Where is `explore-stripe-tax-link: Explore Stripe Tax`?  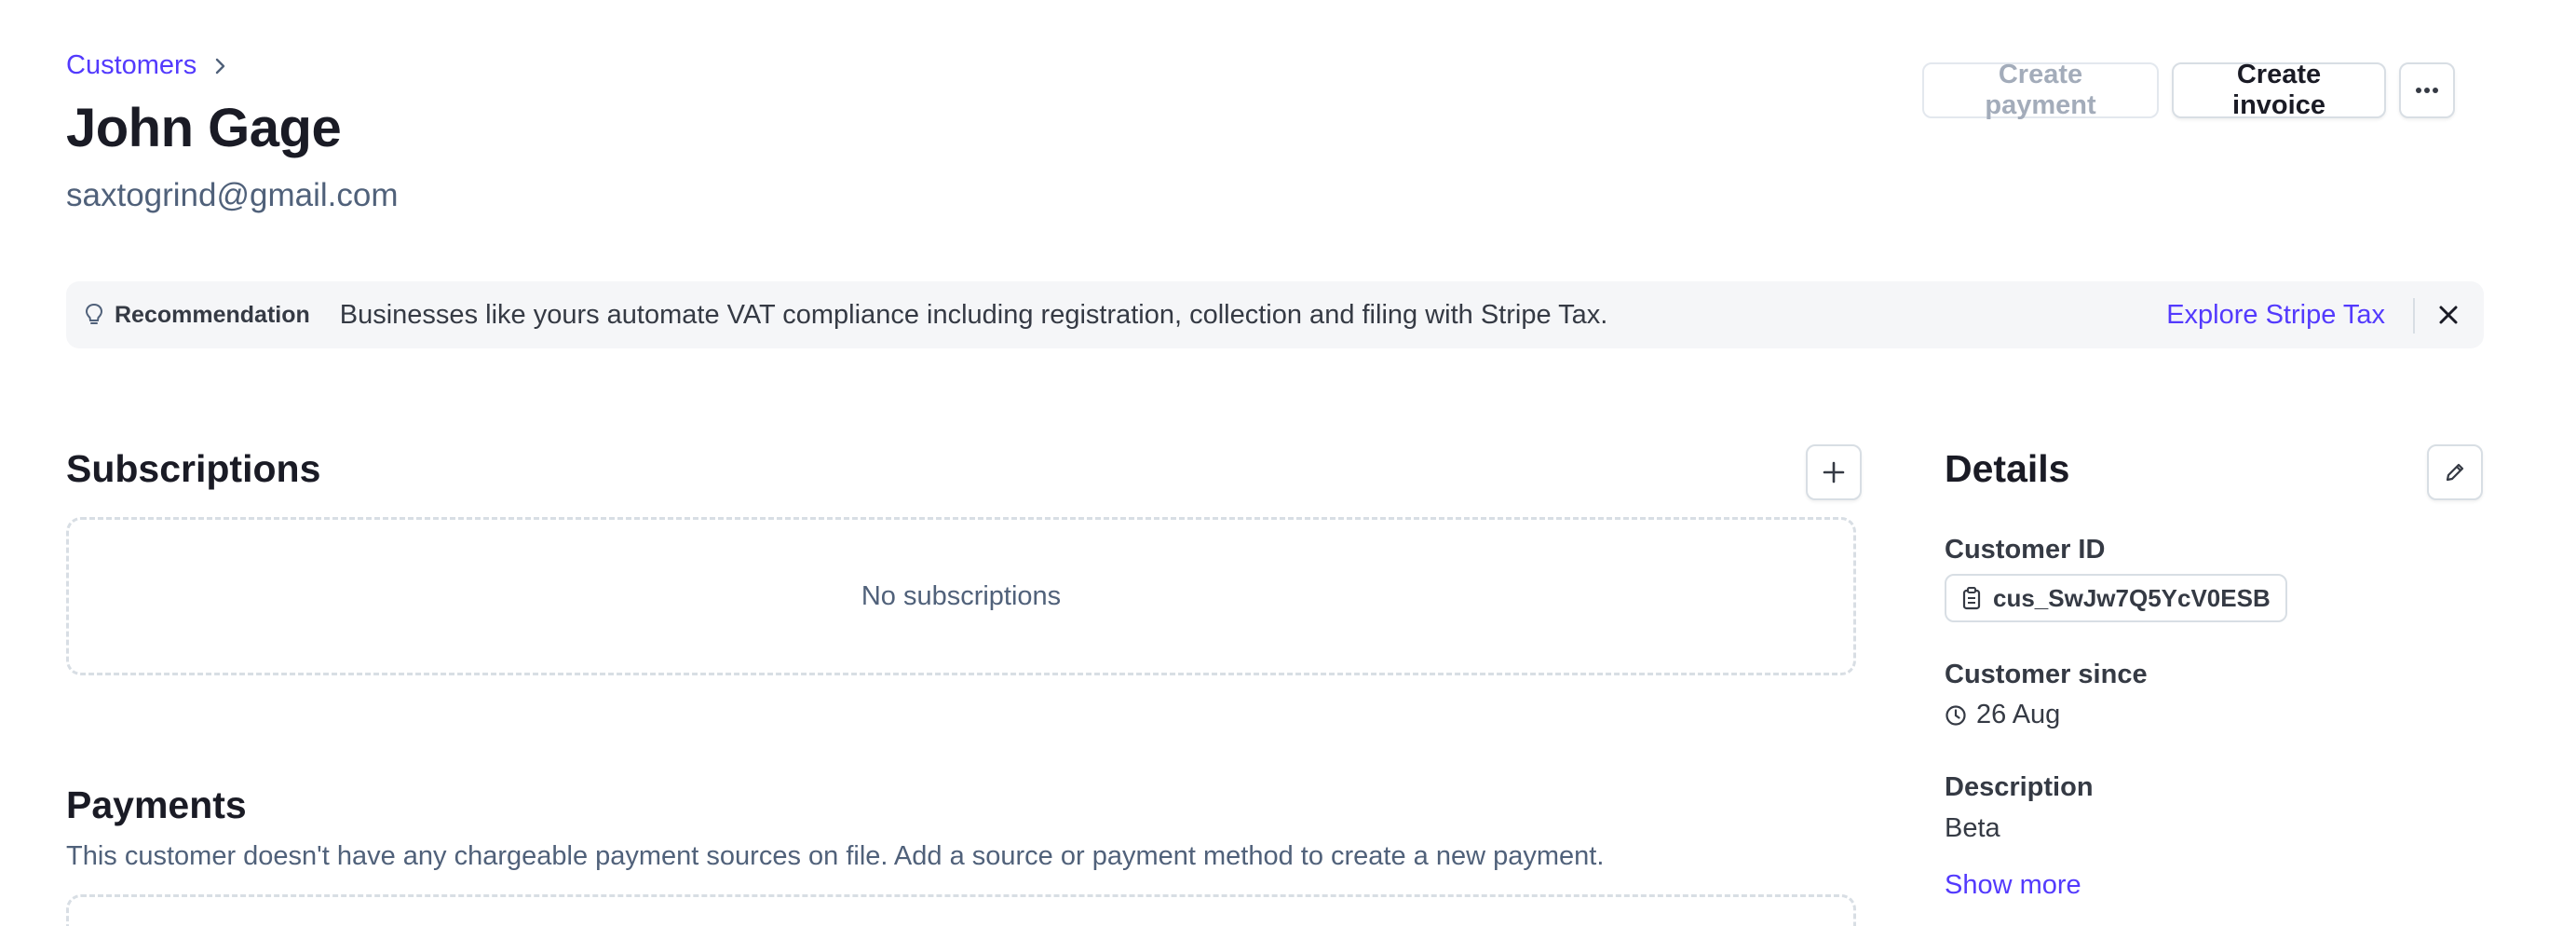 explore-stripe-tax-link: Explore Stripe Tax is located at coordinates (2275, 315).